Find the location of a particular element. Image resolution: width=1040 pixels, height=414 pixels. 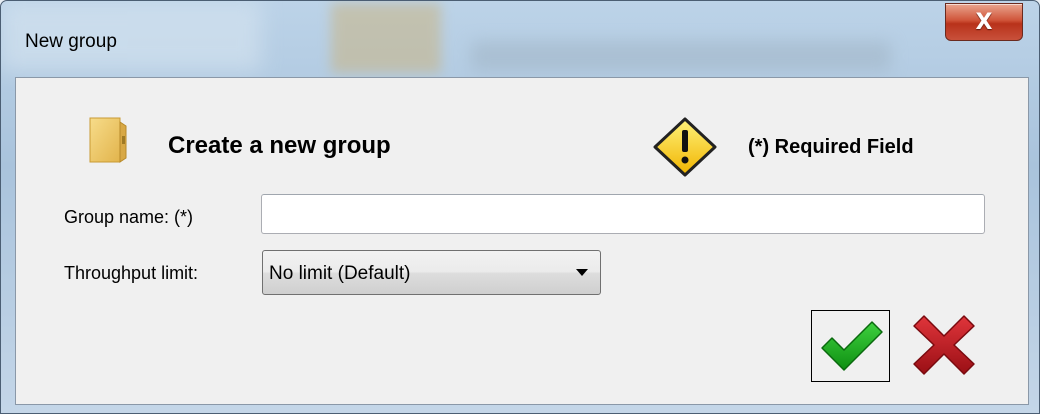

ok-button is located at coordinates (850, 346).